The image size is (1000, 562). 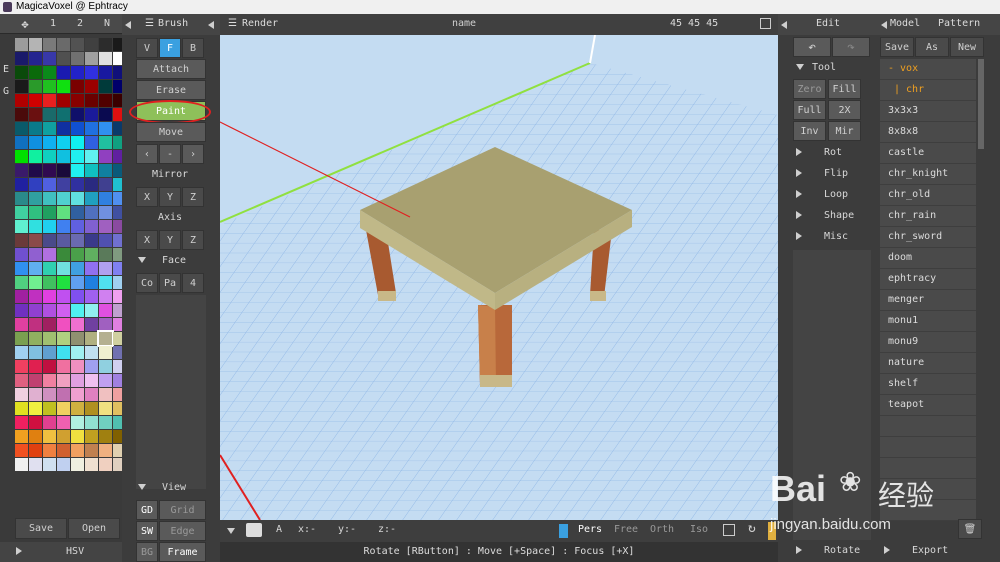 I want to click on view-sw: SW, so click(x=147, y=531).